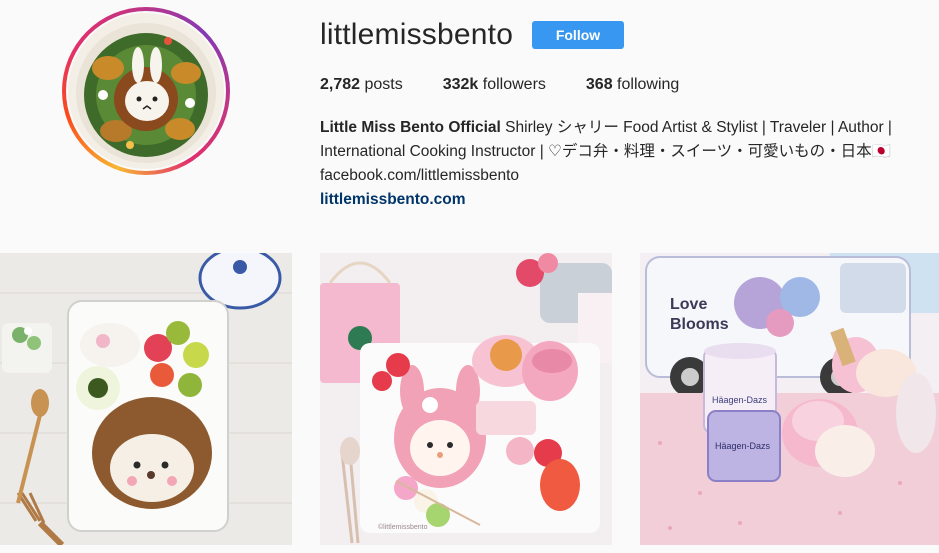  What do you see at coordinates (381, 84) in the screenshot?
I see `posts-label: posts` at bounding box center [381, 84].